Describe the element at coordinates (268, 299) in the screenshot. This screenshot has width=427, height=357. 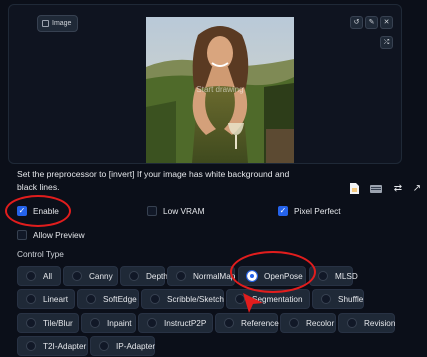
I see `radio-segmentation: Segmentation` at that location.